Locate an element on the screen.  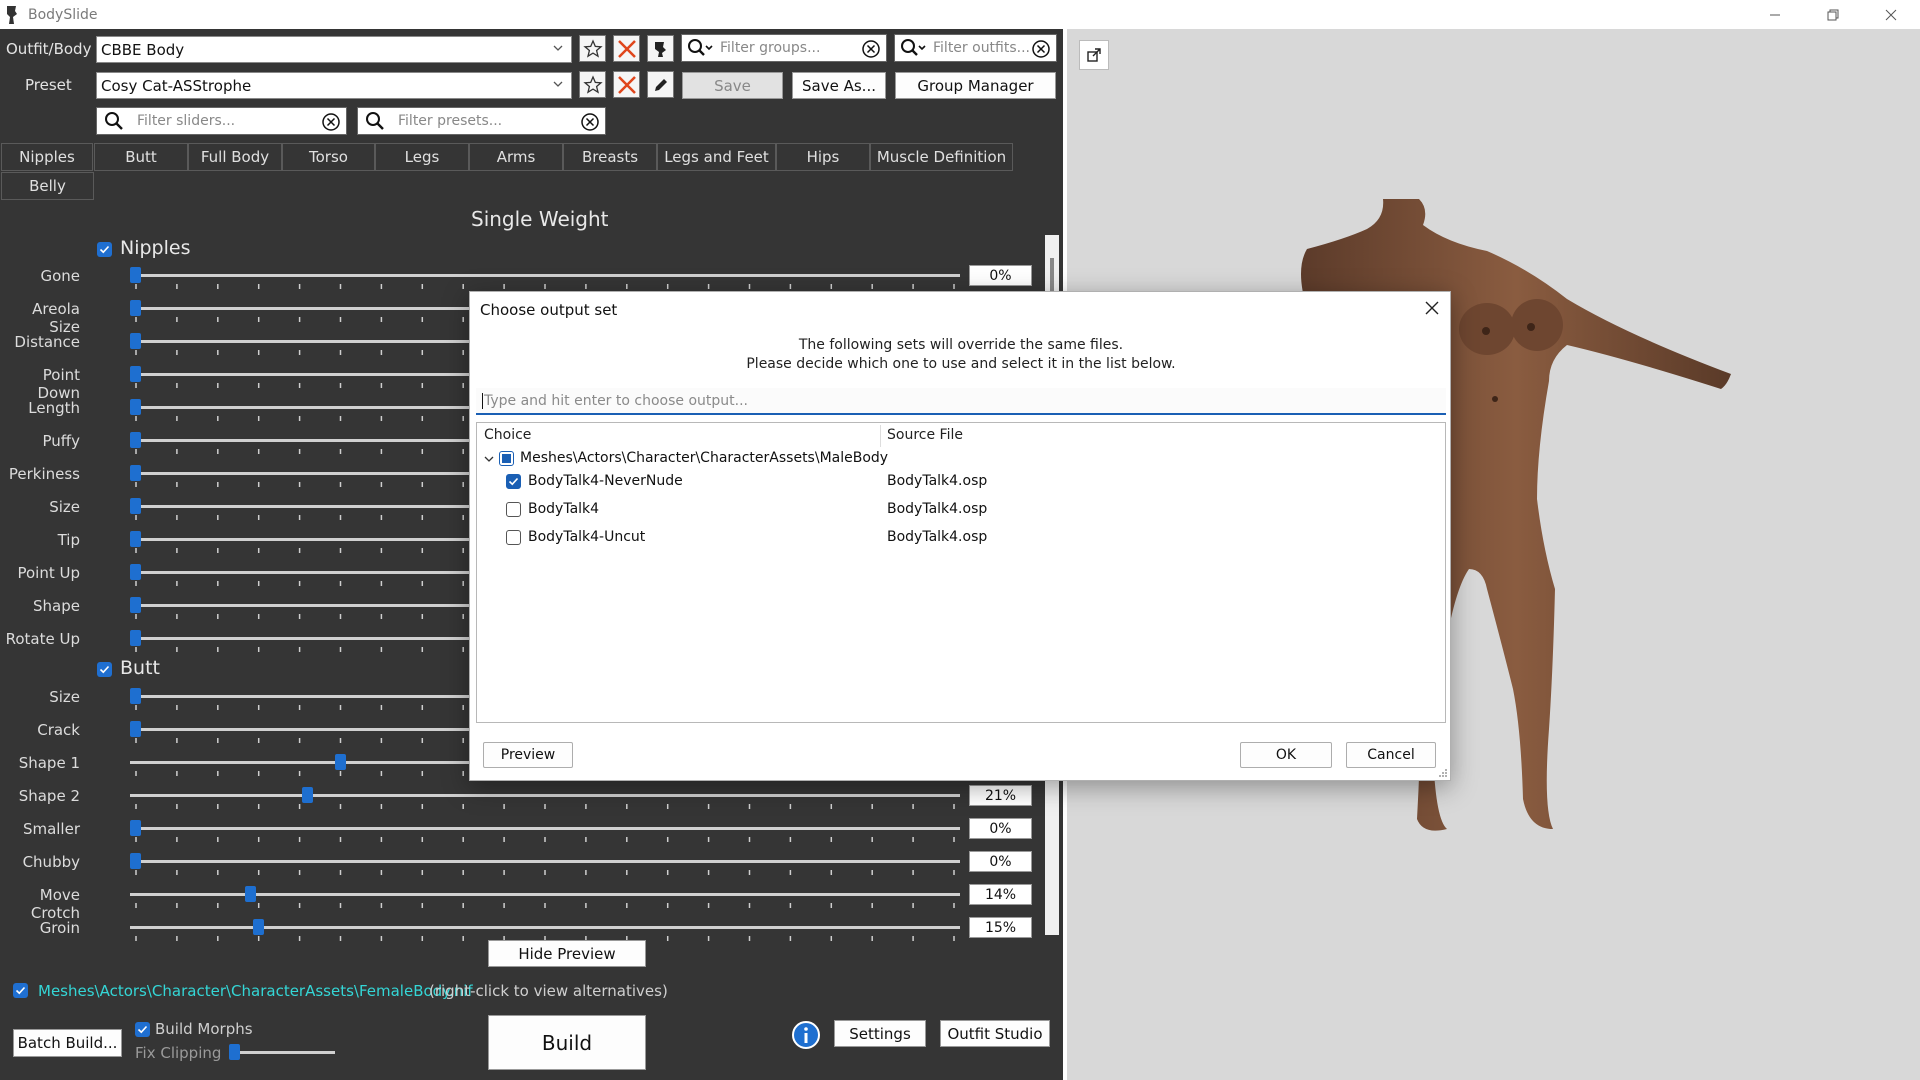
favorite-outfit-button is located at coordinates (592, 48).